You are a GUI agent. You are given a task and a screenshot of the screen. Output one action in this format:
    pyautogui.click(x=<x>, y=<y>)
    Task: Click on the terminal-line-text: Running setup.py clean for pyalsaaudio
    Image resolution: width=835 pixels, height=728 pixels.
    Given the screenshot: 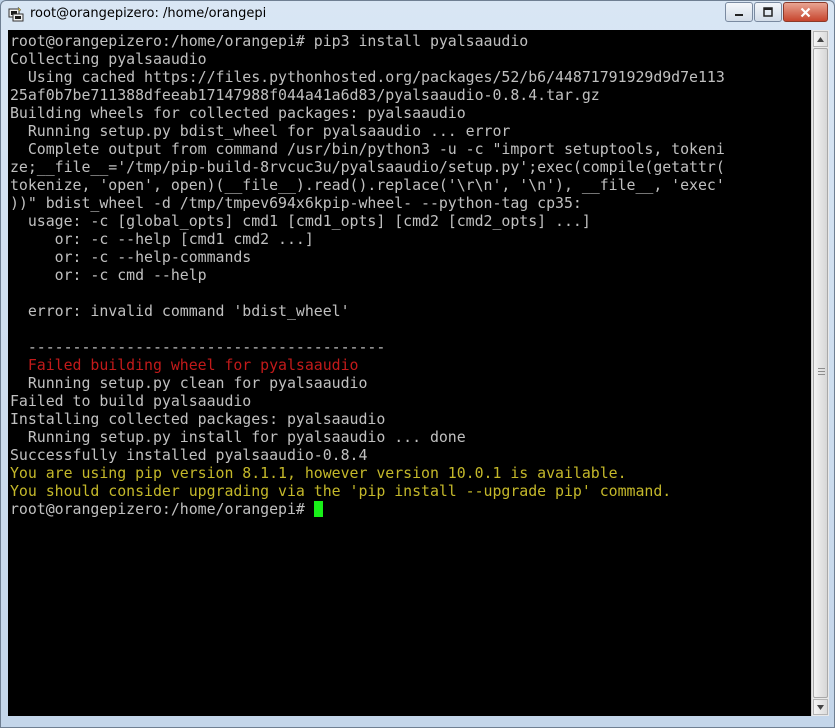 What is the action you would take?
    pyautogui.click(x=189, y=383)
    